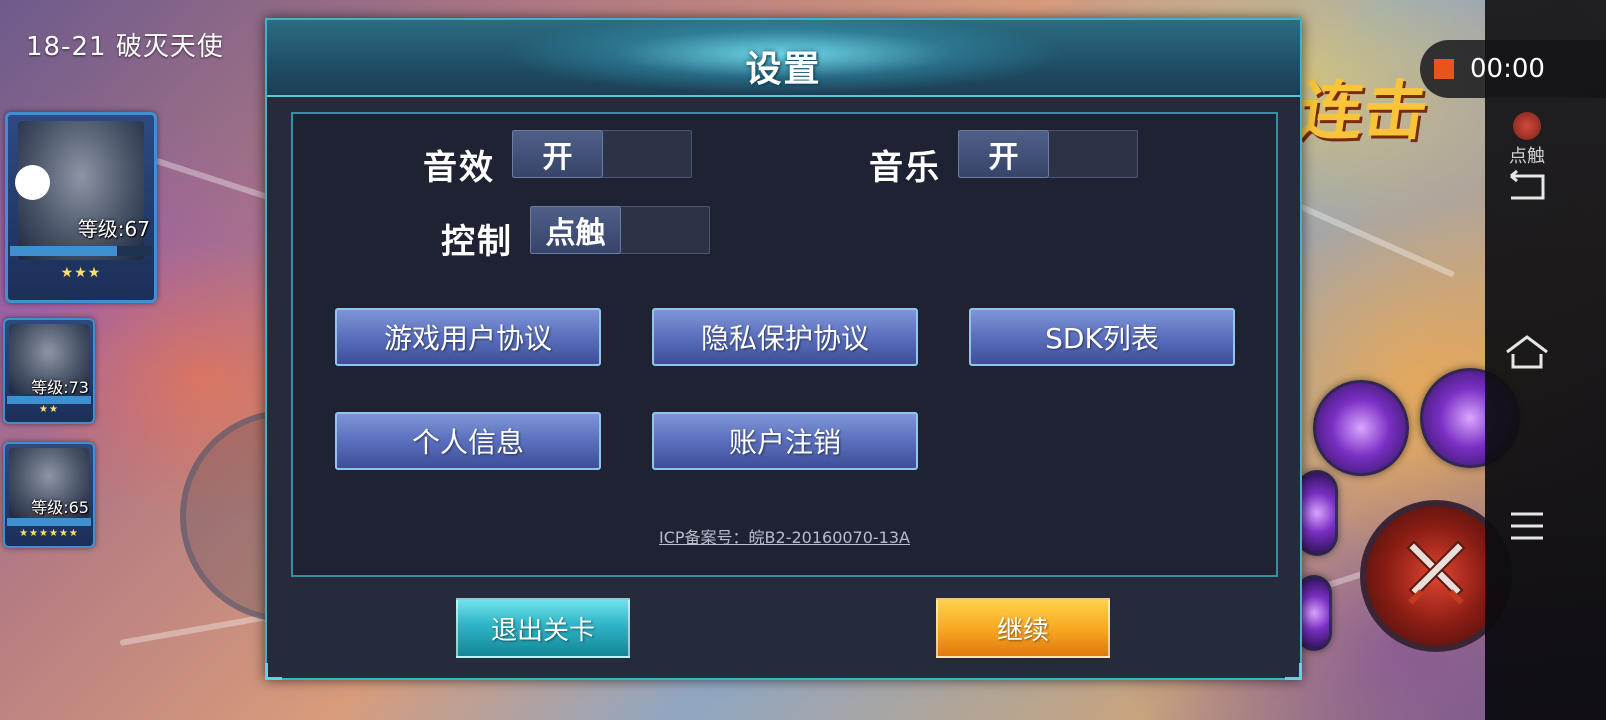  I want to click on hero-card-1: 等级:67 ★★★, so click(81, 207).